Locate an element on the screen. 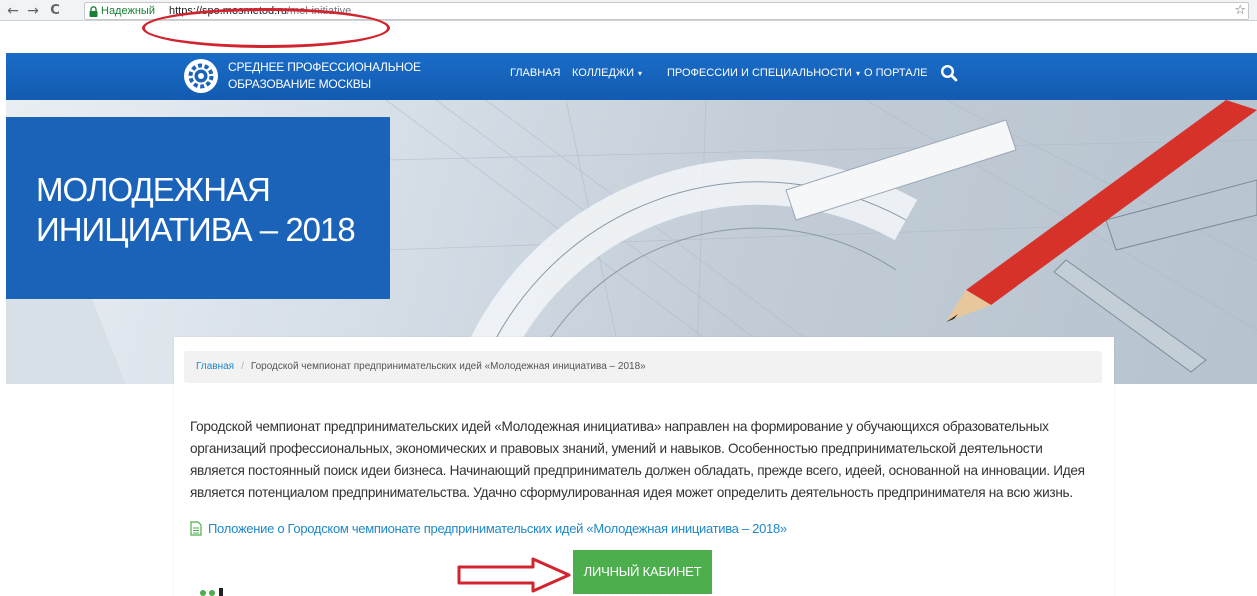 The image size is (1257, 596). decorative-dots is located at coordinates (211, 592).